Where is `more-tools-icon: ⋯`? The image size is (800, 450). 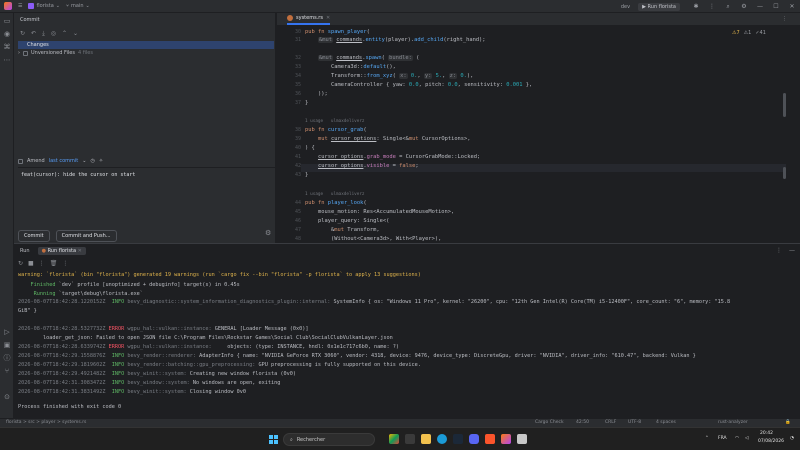
more-tools-icon: ⋯ is located at coordinates (7, 60).